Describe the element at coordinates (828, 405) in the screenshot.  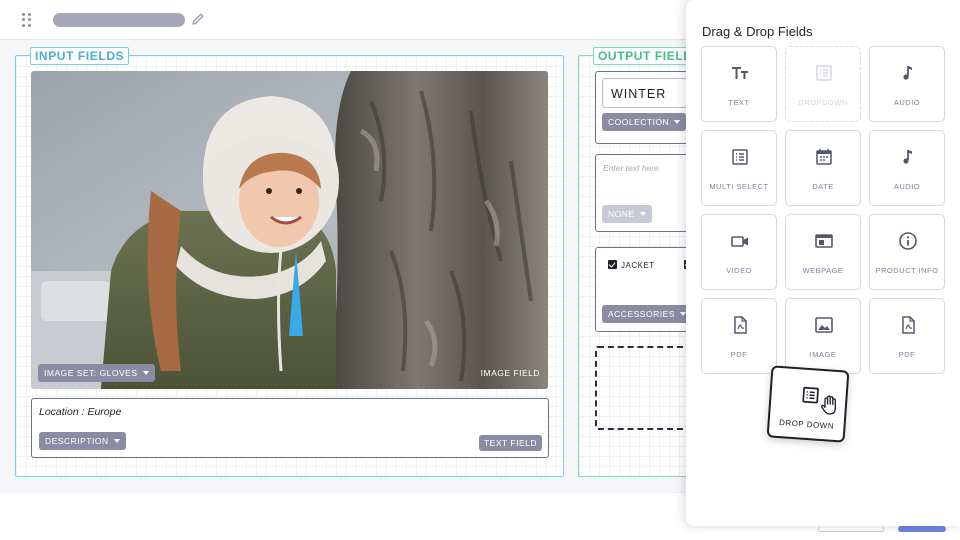
I see `grab-hand-icon` at that location.